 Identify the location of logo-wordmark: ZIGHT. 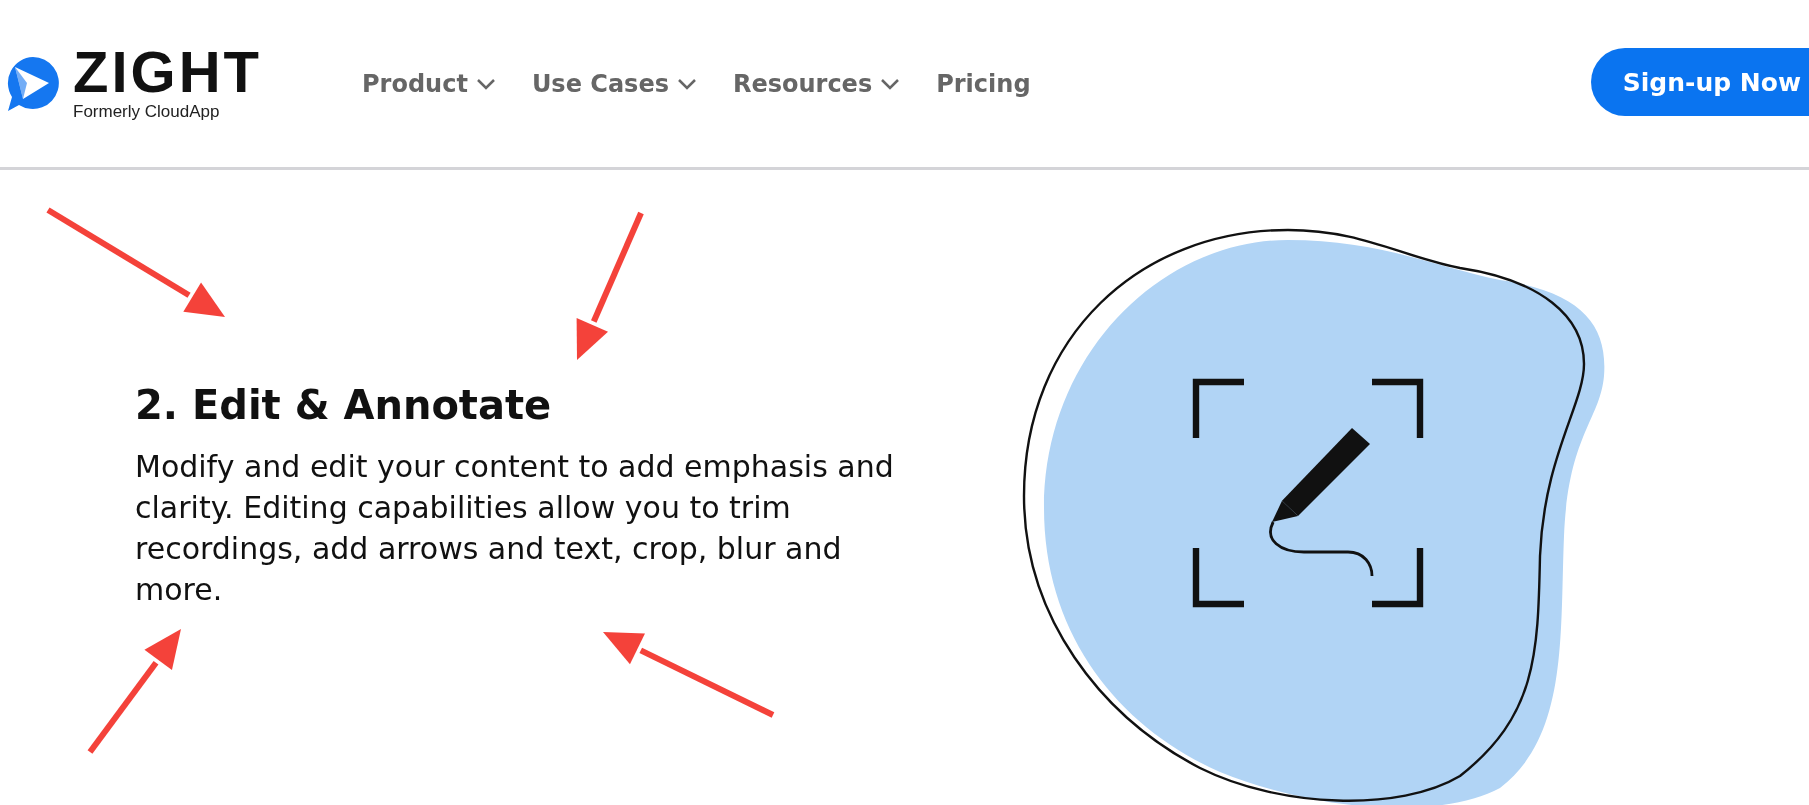
(167, 72).